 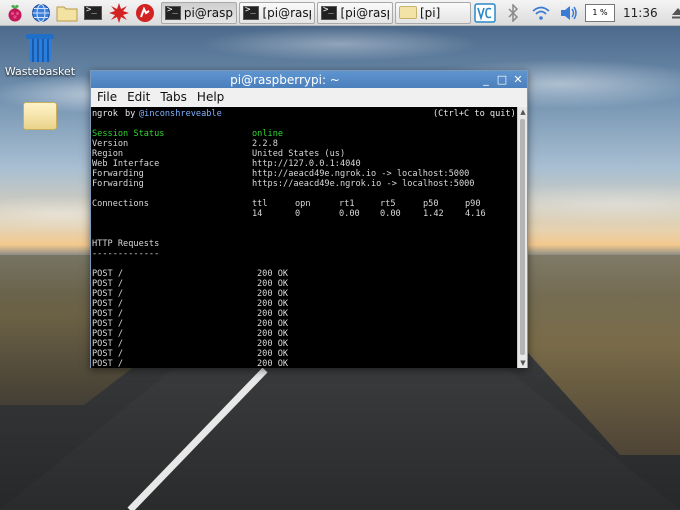 I want to click on cpu-usage: 1 %, so click(x=600, y=12).